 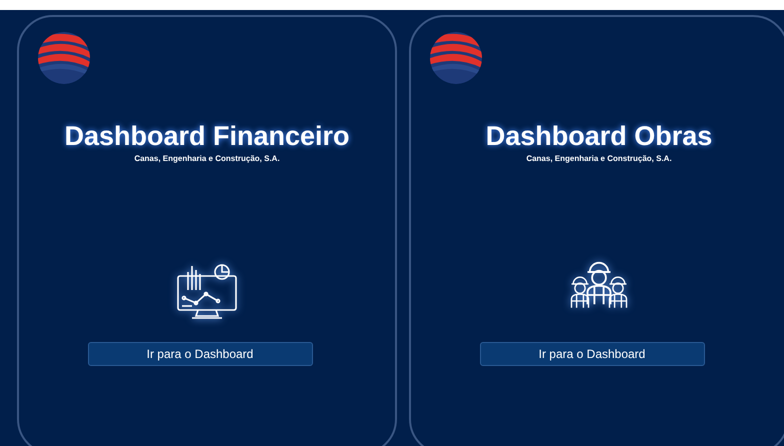 I want to click on card-title: Dashboard Financeiro, so click(x=207, y=136).